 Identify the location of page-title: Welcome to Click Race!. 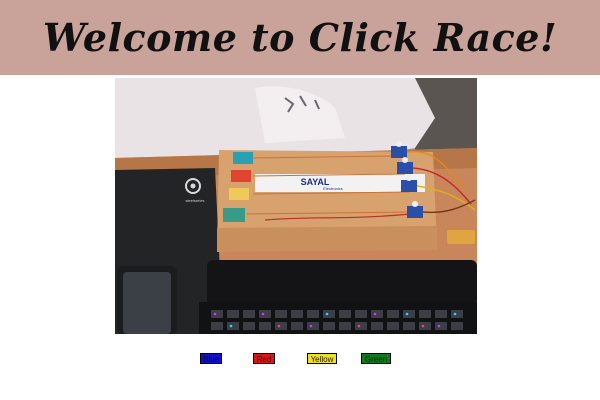
(300, 37).